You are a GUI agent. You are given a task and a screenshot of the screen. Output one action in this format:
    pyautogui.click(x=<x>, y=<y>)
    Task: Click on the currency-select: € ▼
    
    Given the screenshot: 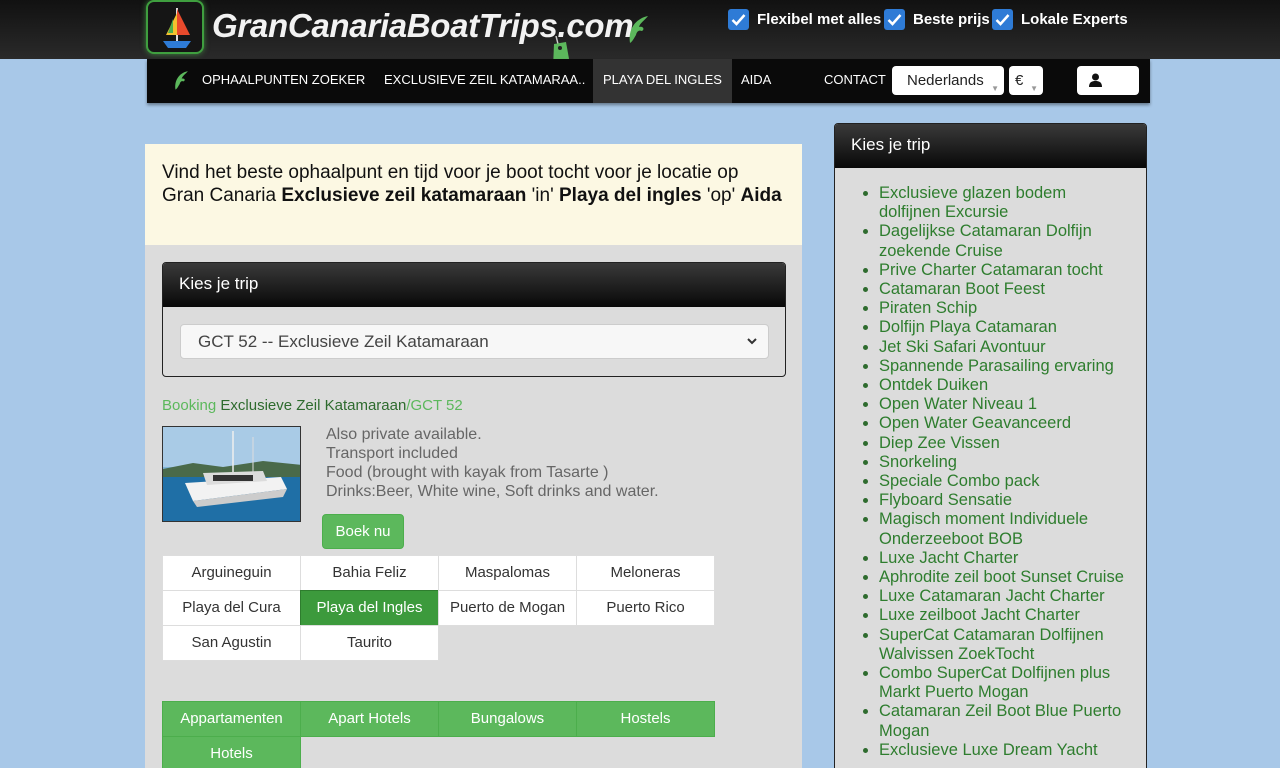 What is the action you would take?
    pyautogui.click(x=1026, y=80)
    